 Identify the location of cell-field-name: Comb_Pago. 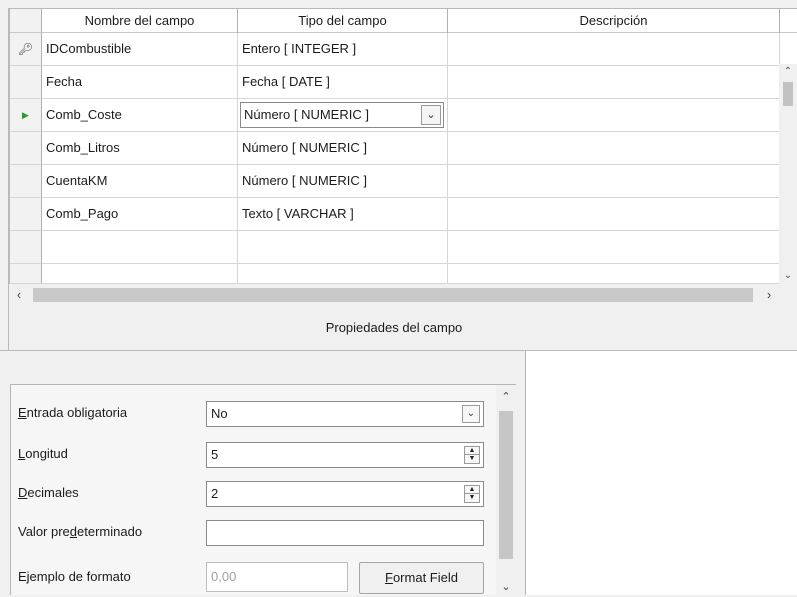
(140, 214).